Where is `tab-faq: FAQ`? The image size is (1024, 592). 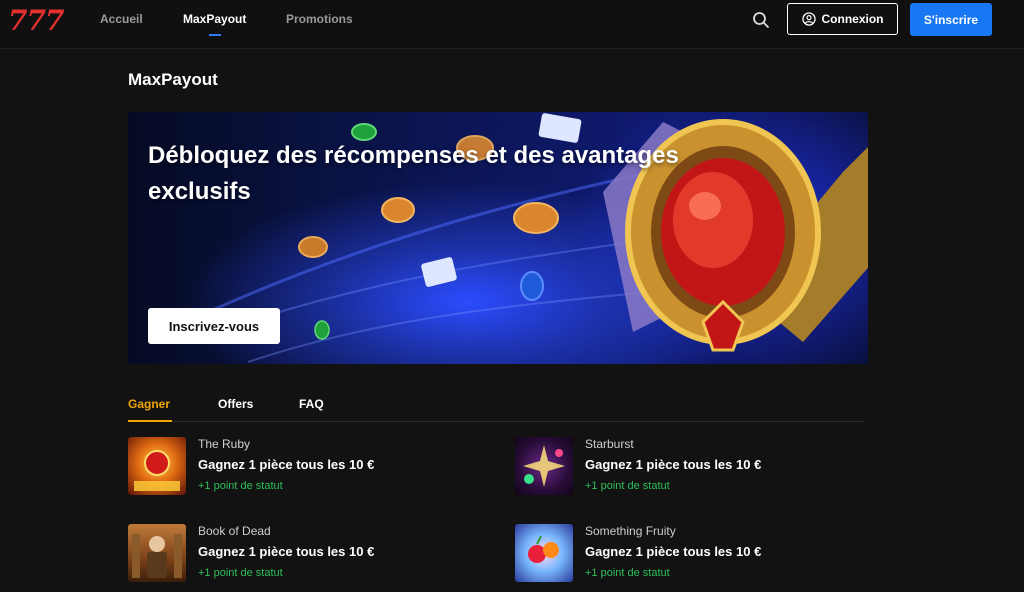 tab-faq: FAQ is located at coordinates (311, 404).